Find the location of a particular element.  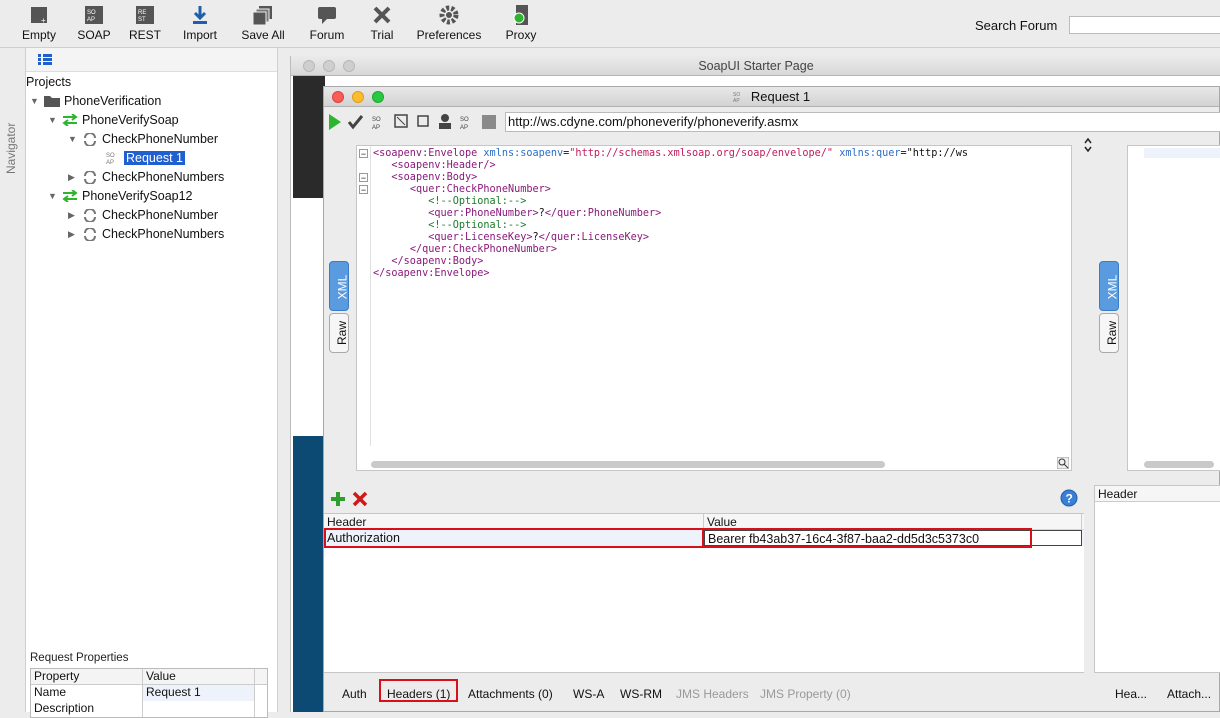

proxy-button: Proxy is located at coordinates (521, 23).